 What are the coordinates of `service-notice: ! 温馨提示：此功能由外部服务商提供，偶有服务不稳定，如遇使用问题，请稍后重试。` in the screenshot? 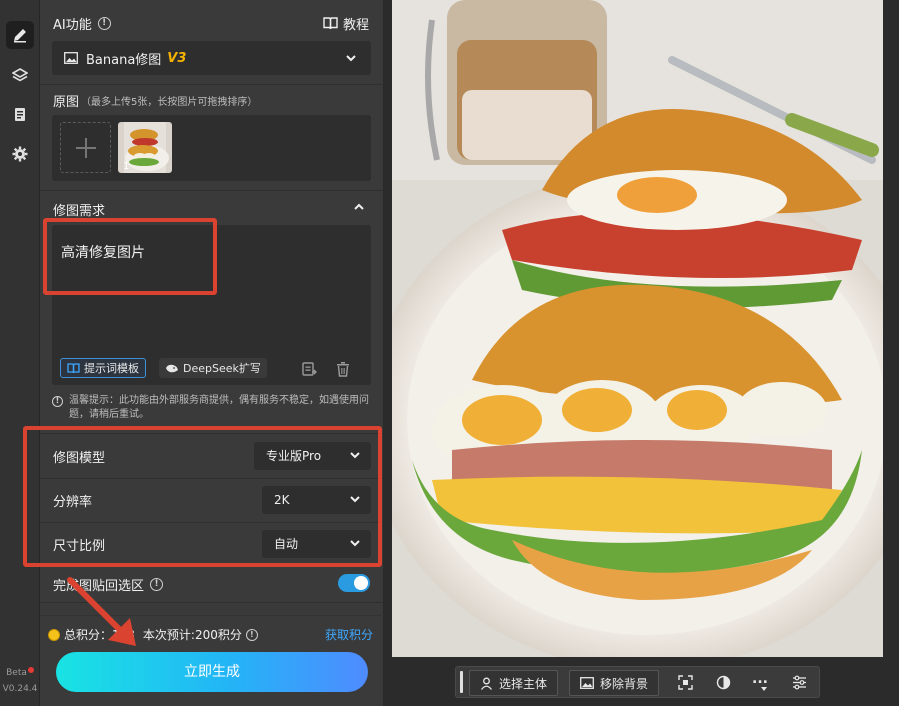 It's located at (212, 408).